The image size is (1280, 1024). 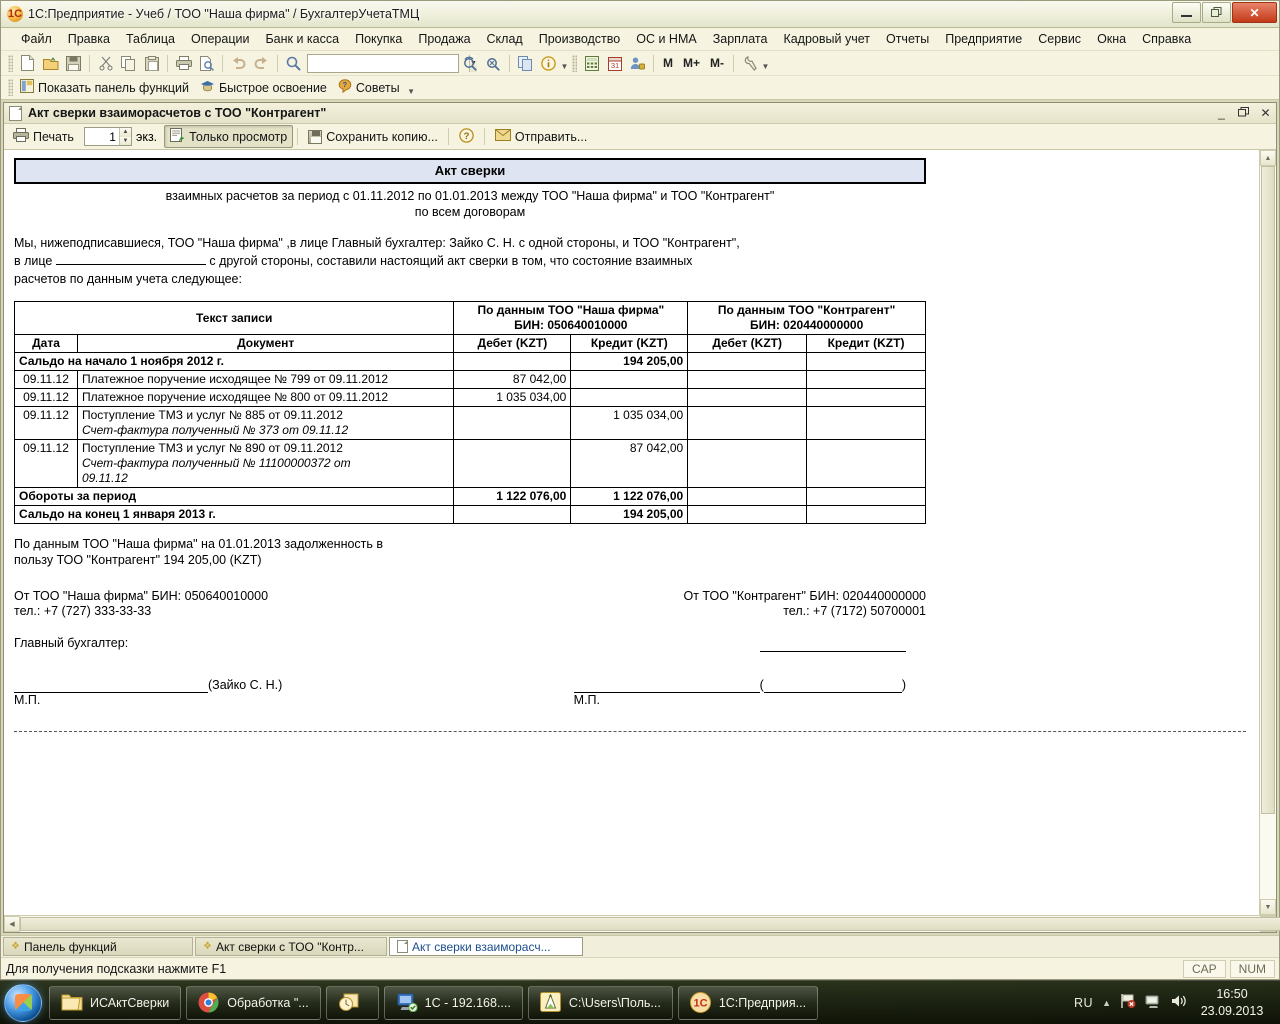 What do you see at coordinates (740, 39) in the screenshot?
I see `menu-item-salary: Зарплата` at bounding box center [740, 39].